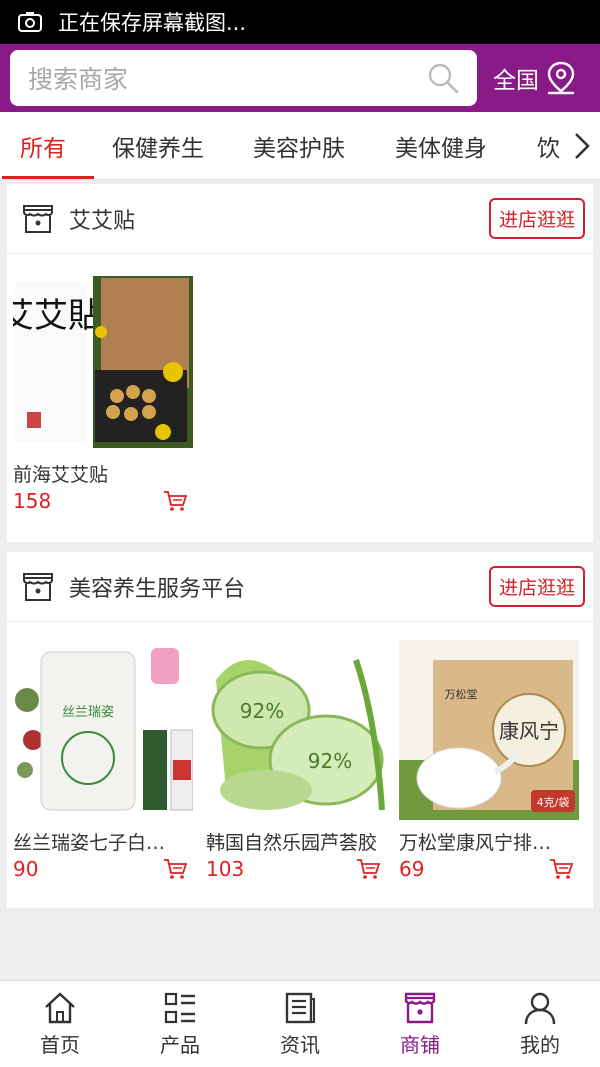 The height and width of the screenshot is (1067, 600). What do you see at coordinates (441, 145) in the screenshot?
I see `tab-fitness: 美体健身` at bounding box center [441, 145].